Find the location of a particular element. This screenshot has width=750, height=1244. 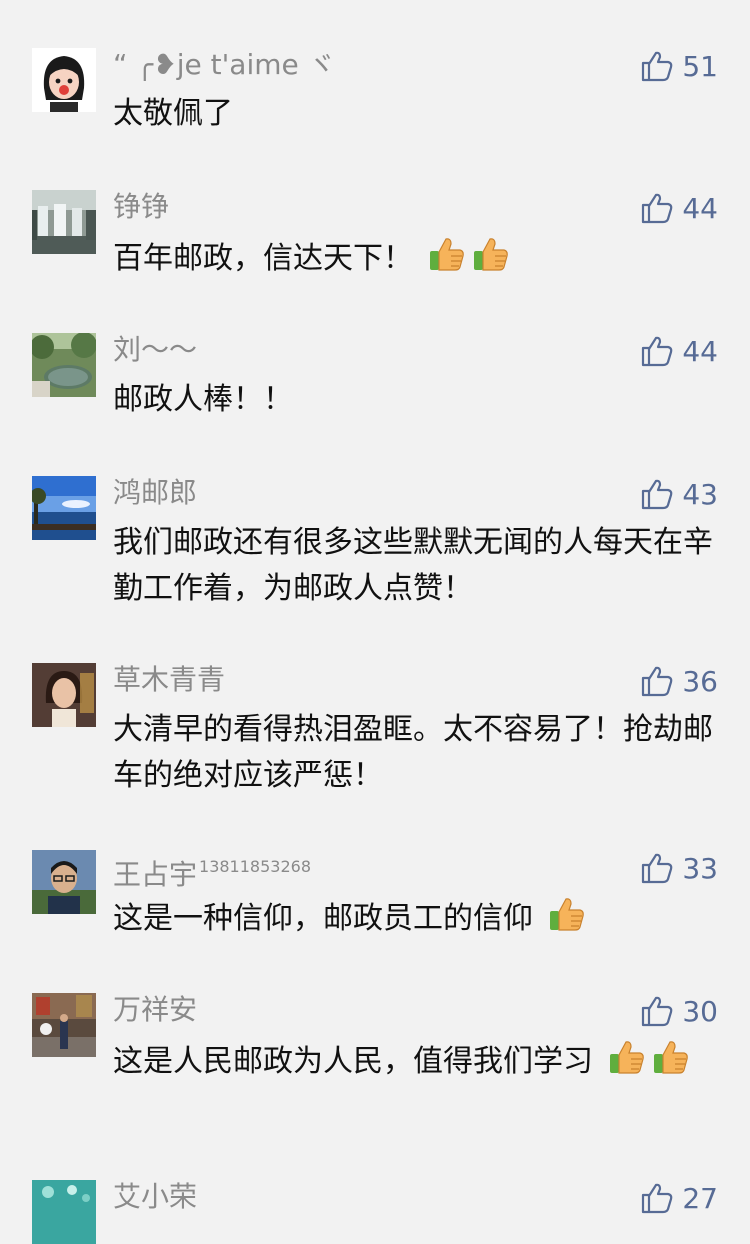

teal-photo-avatar-icon is located at coordinates (64, 1212).